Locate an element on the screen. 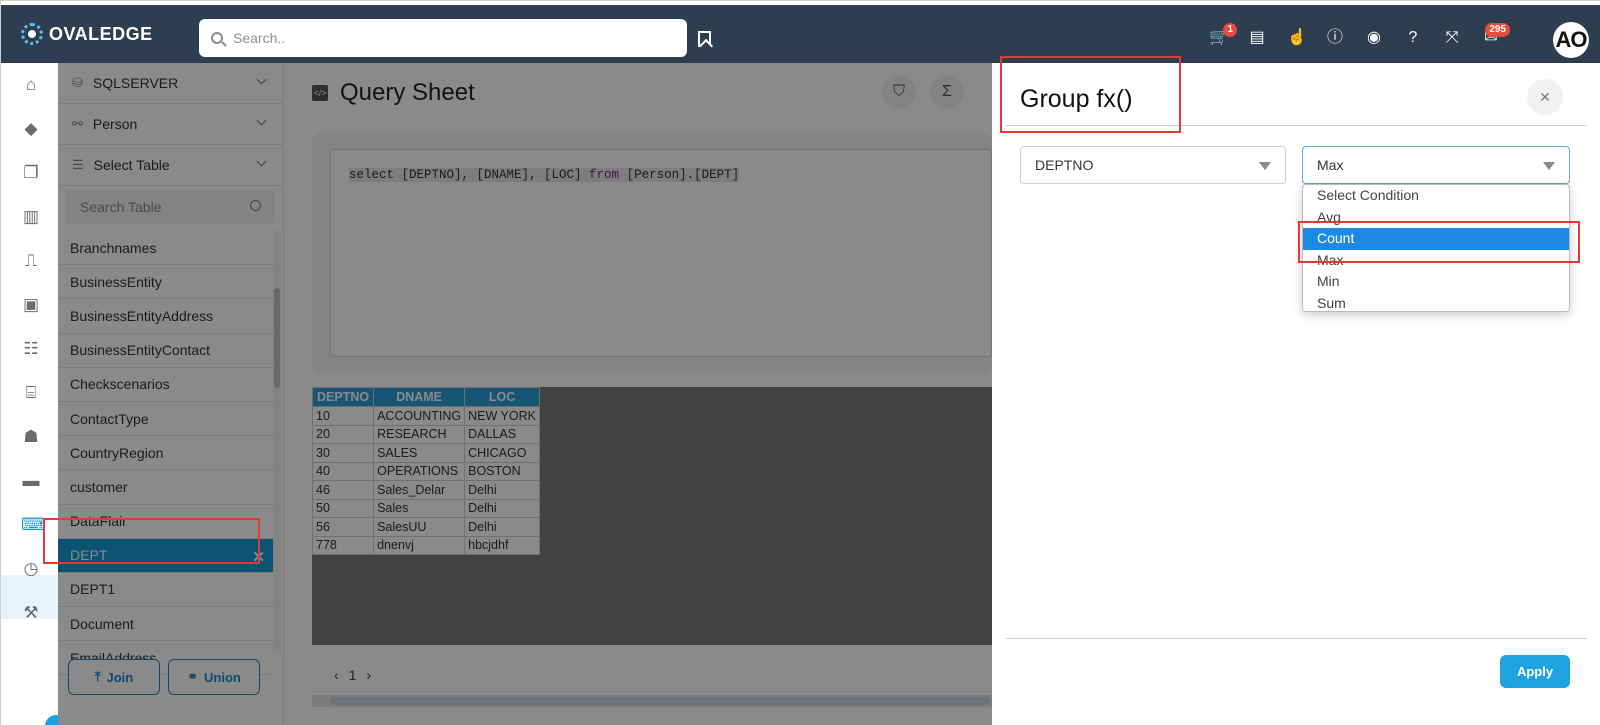 The width and height of the screenshot is (1600, 725). help-icon: ? is located at coordinates (1413, 38).